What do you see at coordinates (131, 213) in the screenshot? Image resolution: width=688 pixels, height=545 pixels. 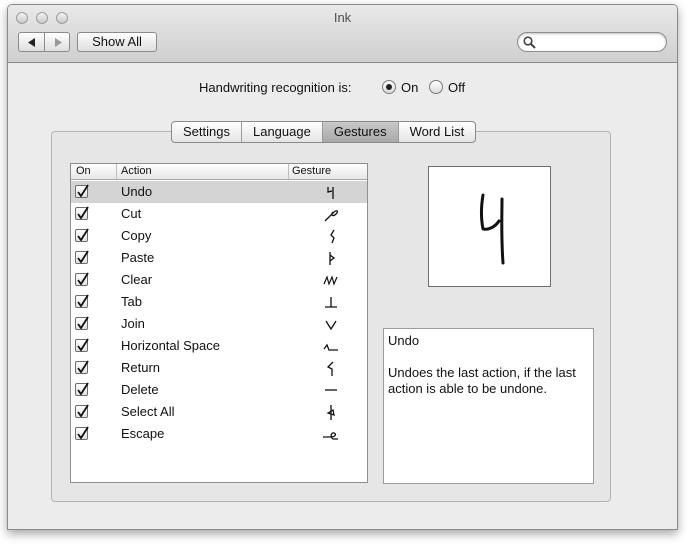 I see `action-label: Cut` at bounding box center [131, 213].